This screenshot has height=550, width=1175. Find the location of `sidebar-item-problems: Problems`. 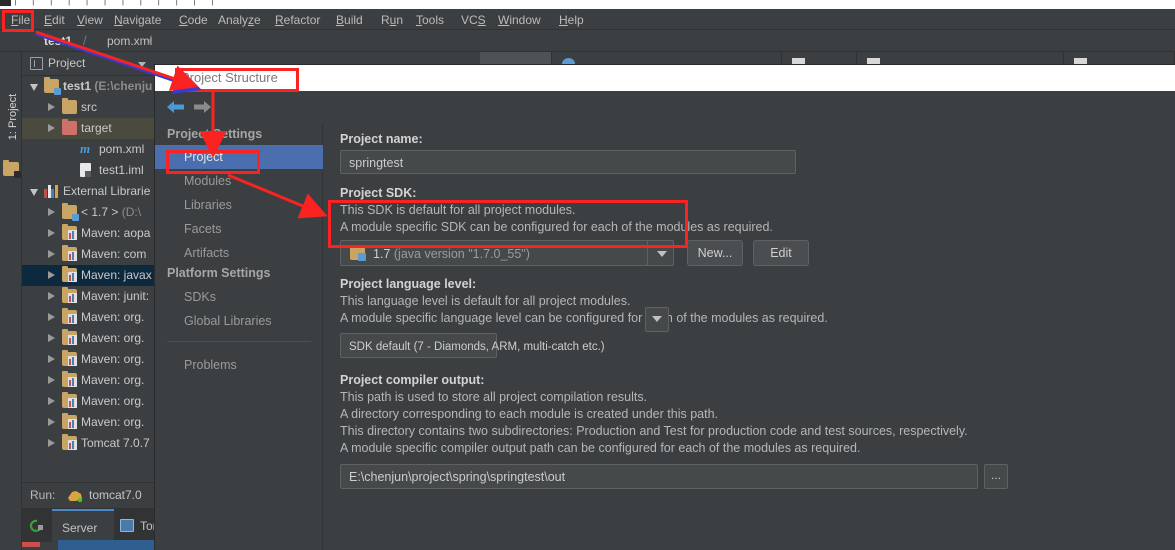

sidebar-item-problems: Problems is located at coordinates (239, 365).